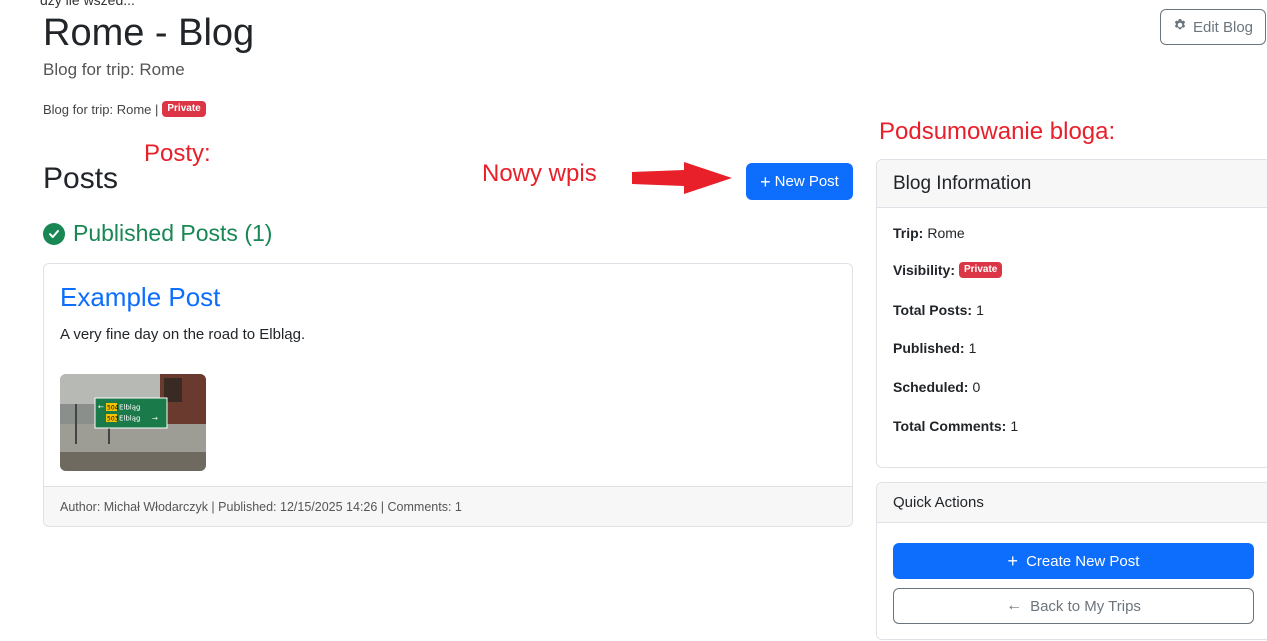  I want to click on blog-information-header: Blog Information, so click(1072, 184).